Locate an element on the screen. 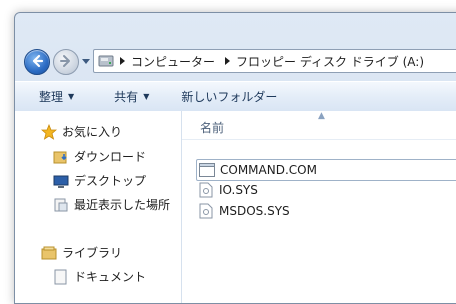  sidebar-item-label: デスクトップ is located at coordinates (110, 181).